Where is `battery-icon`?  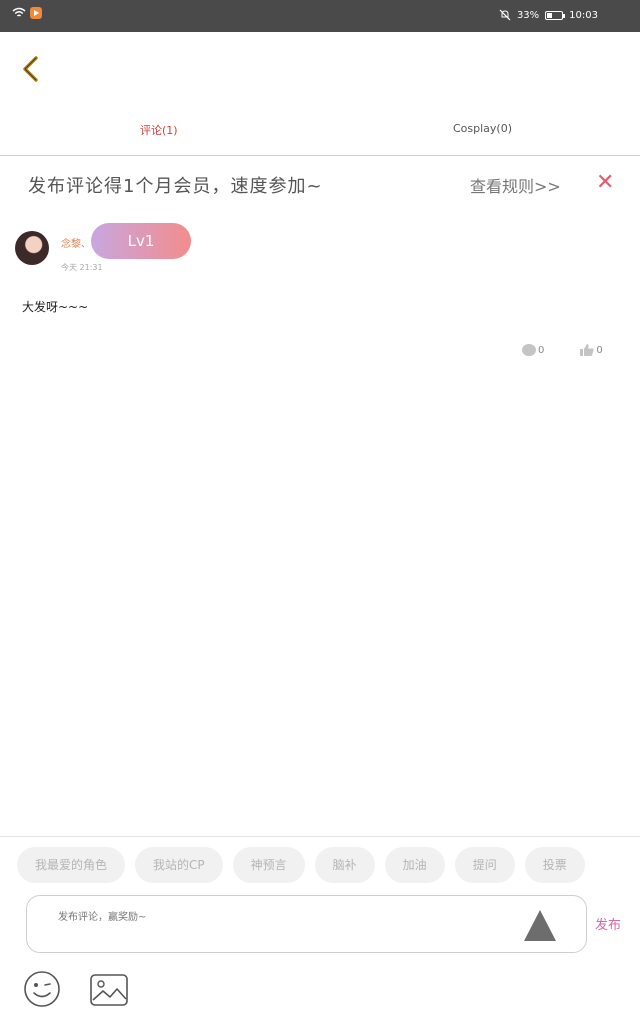
battery-icon is located at coordinates (555, 15).